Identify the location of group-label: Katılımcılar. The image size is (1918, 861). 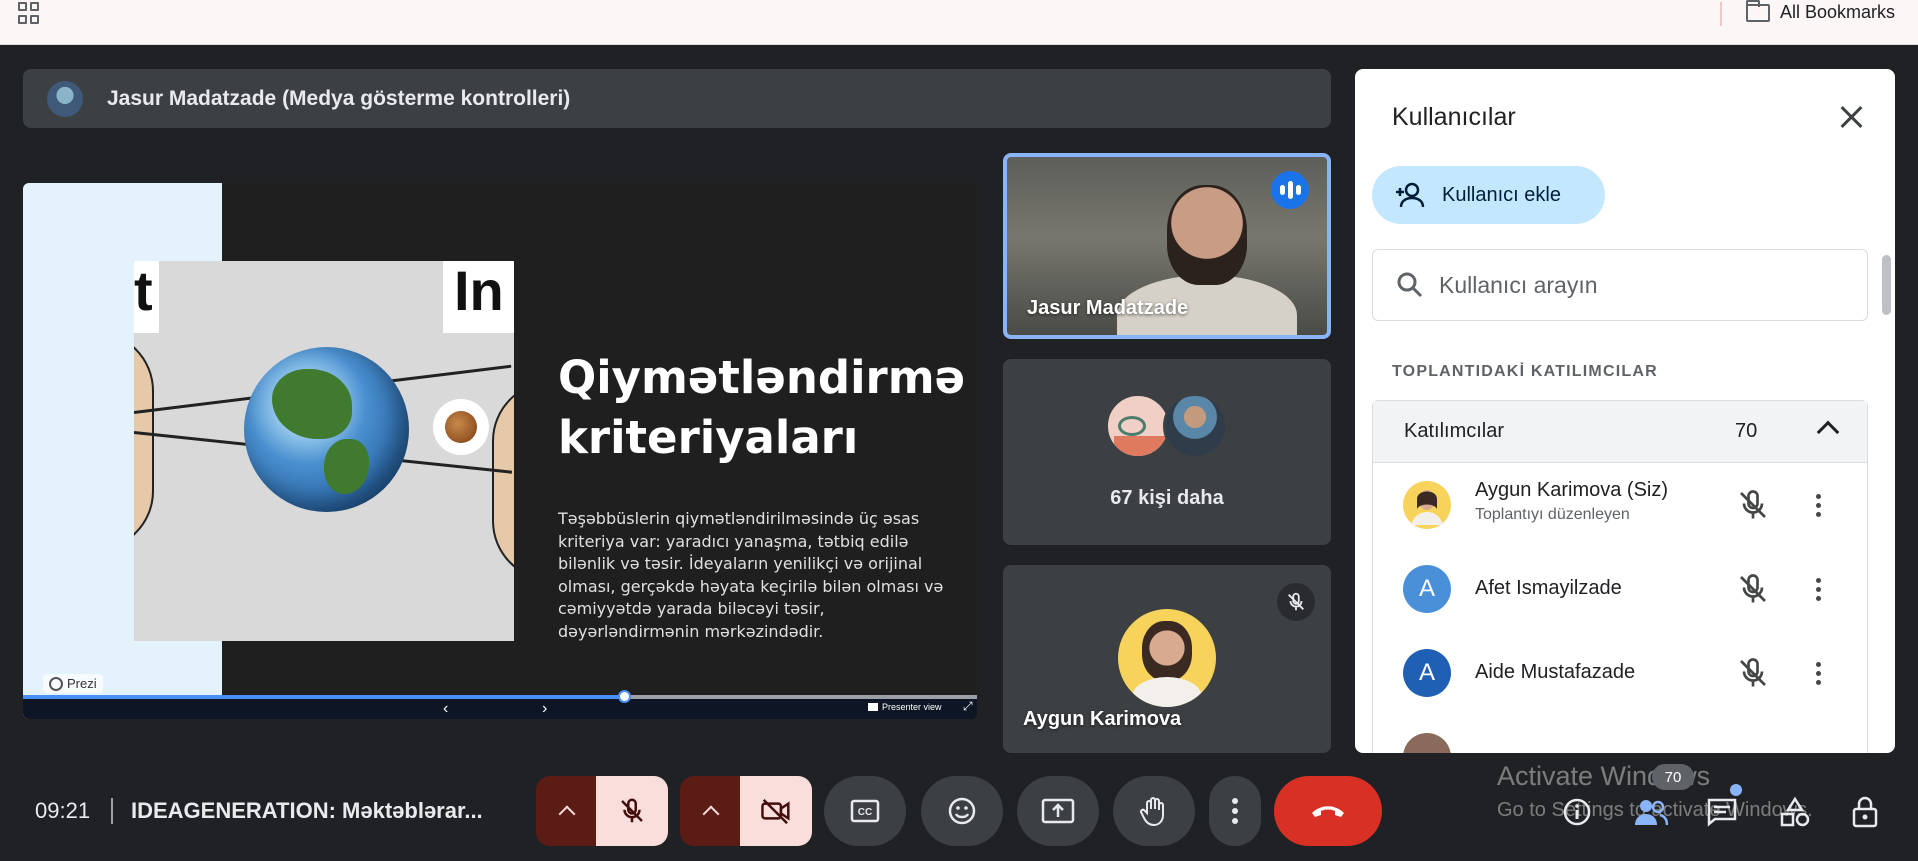
(1454, 431).